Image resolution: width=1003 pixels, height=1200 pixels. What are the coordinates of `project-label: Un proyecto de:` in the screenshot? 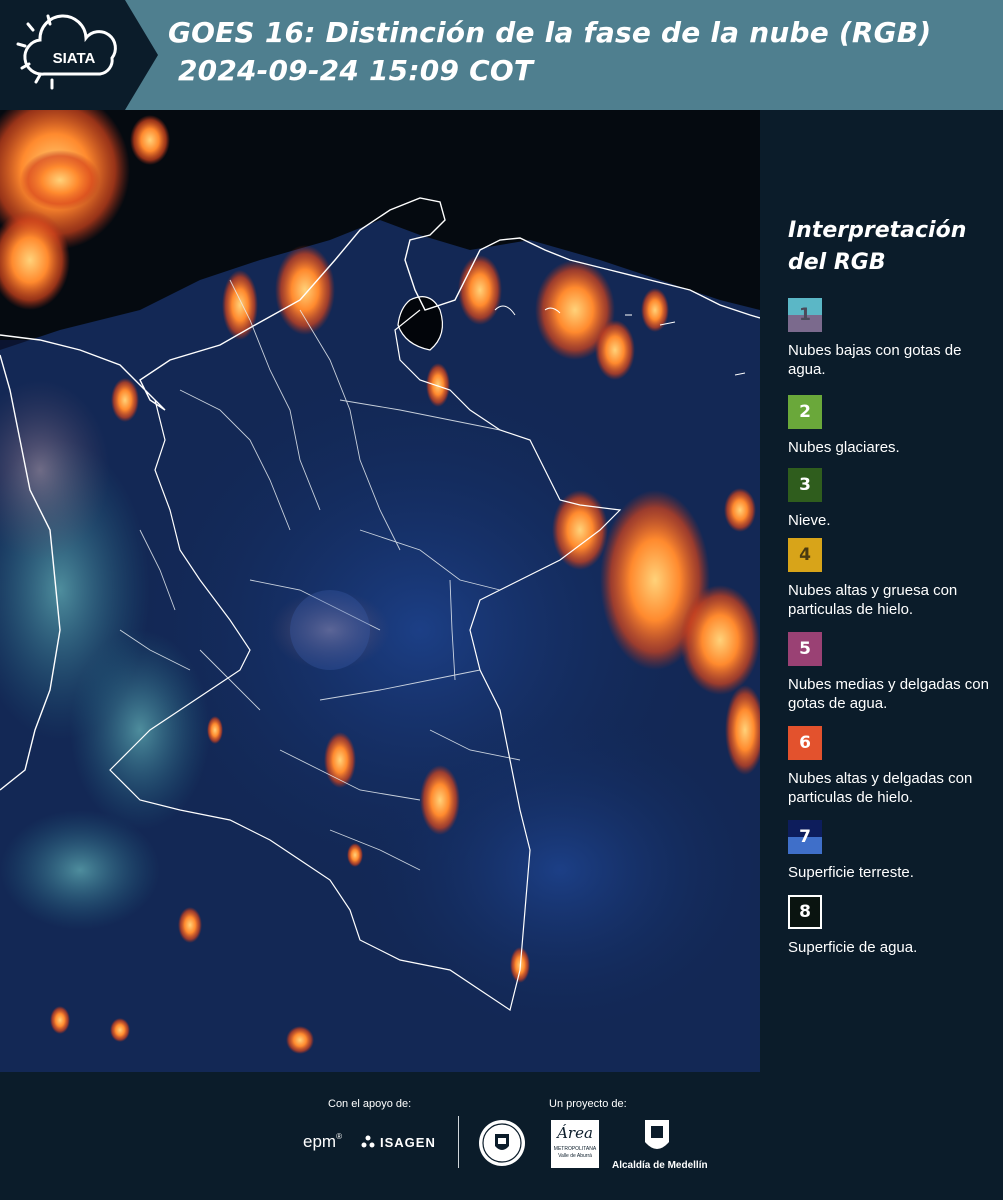 It's located at (588, 1104).